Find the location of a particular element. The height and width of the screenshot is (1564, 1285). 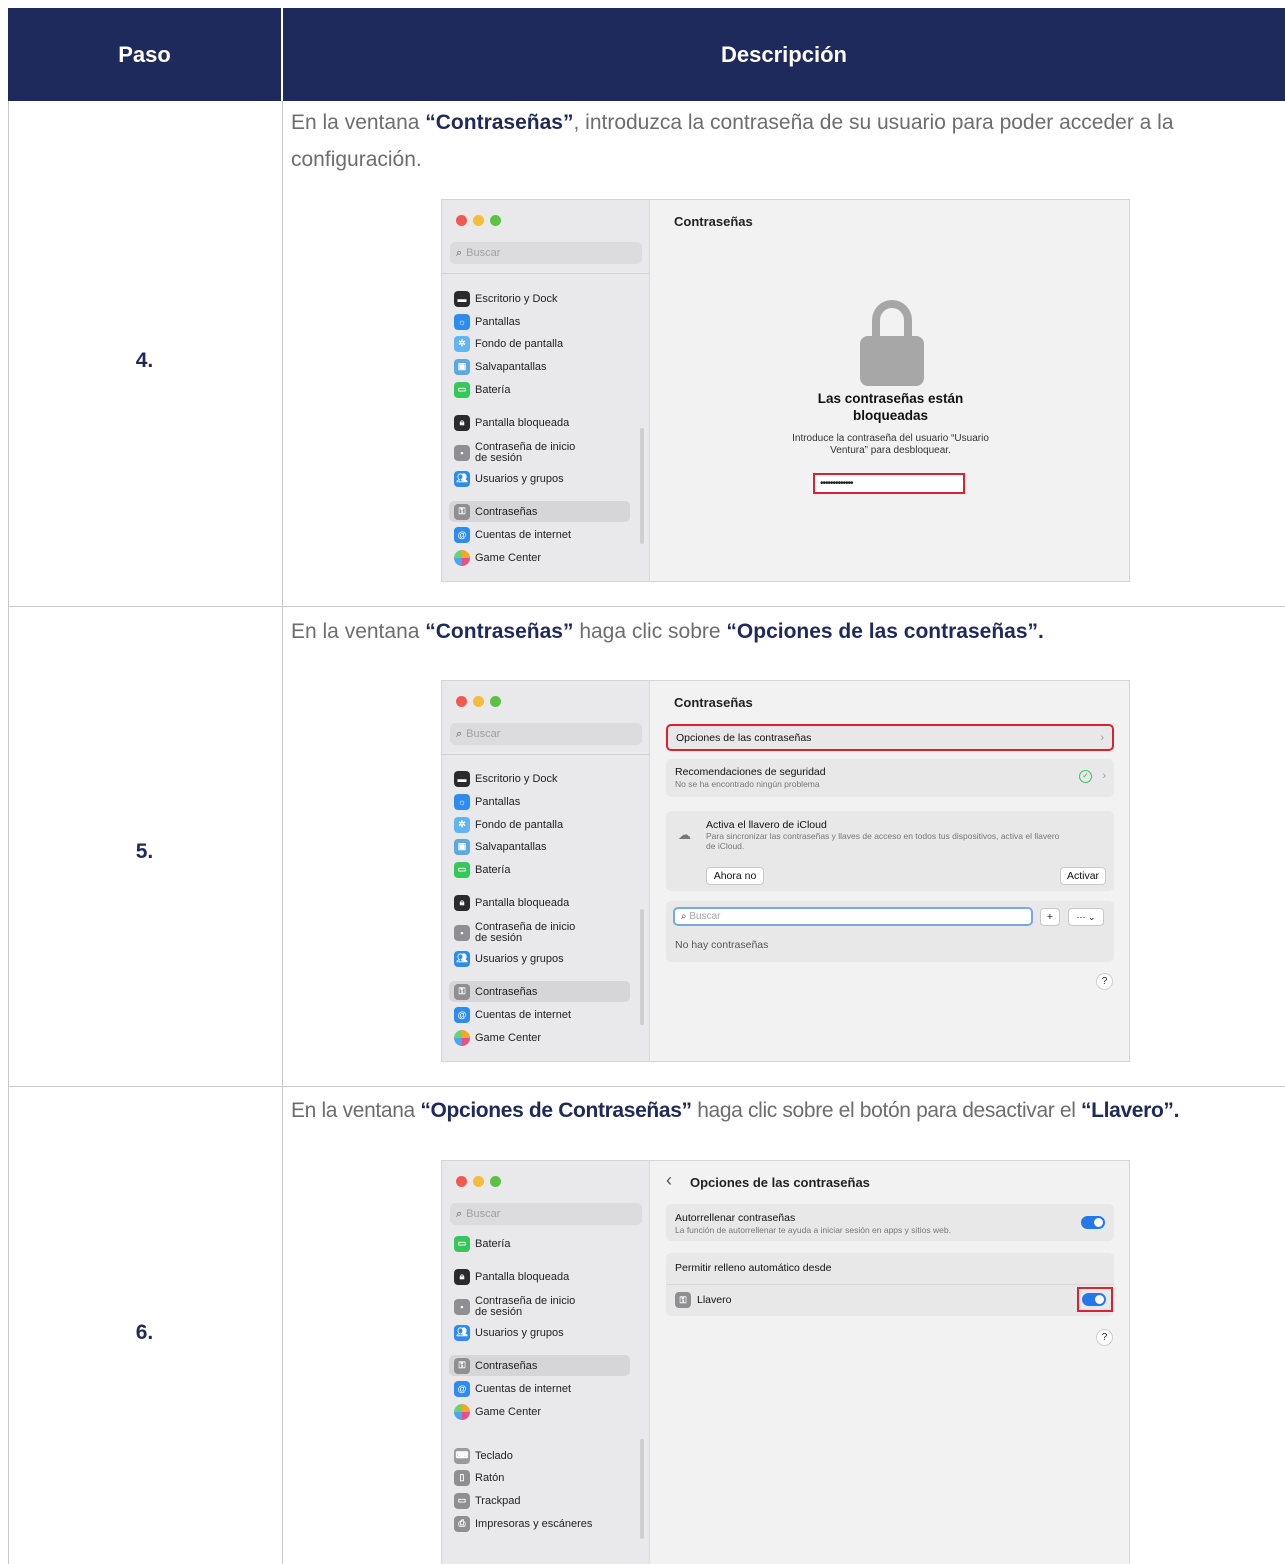

instruction-bold: “Contraseñas” is located at coordinates (499, 122).